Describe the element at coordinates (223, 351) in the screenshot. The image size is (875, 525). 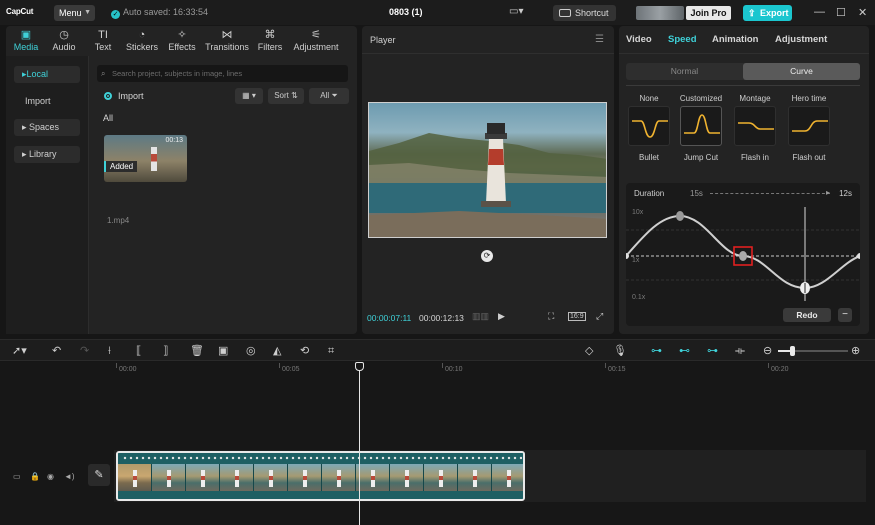
I see `freeze-icon: ▣` at that location.